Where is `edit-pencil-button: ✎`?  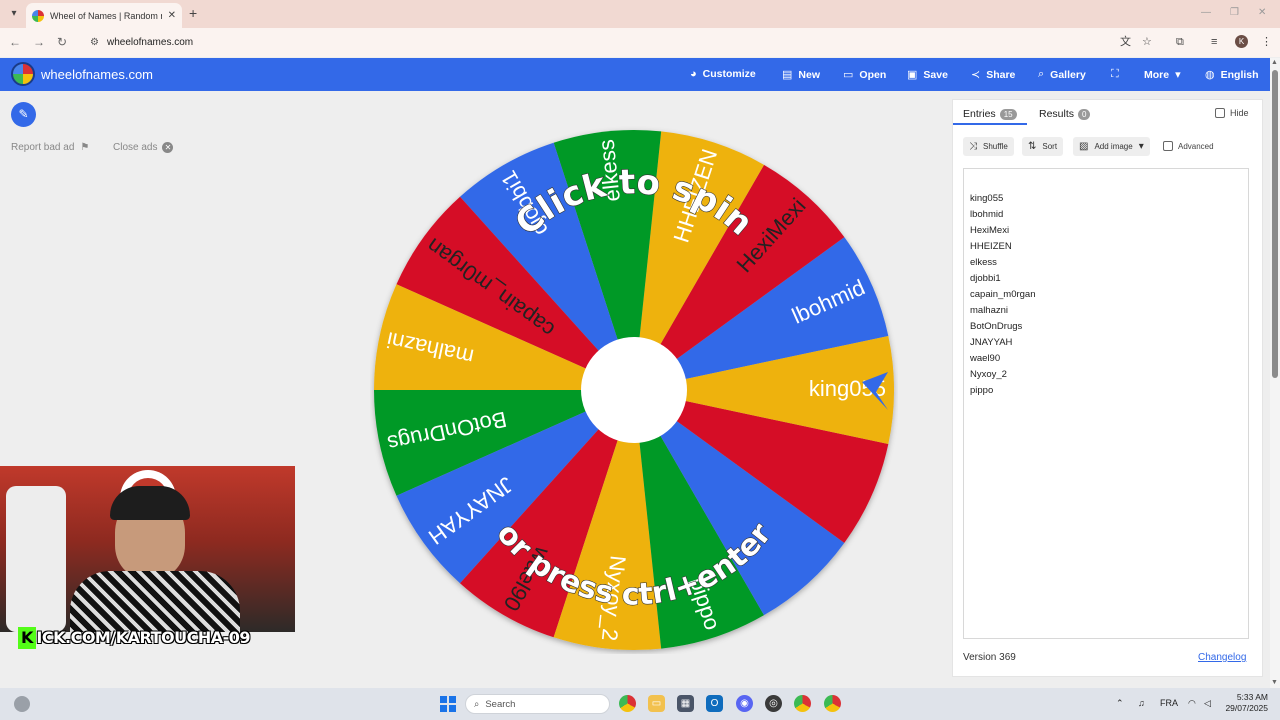 edit-pencil-button: ✎ is located at coordinates (23, 114).